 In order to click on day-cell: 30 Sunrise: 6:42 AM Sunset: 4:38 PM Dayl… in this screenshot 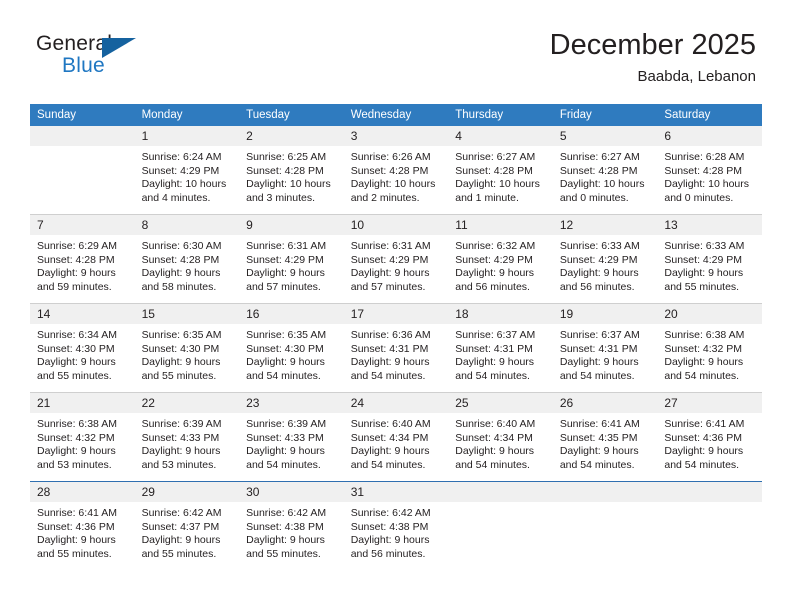, I will do `click(291, 525)`.